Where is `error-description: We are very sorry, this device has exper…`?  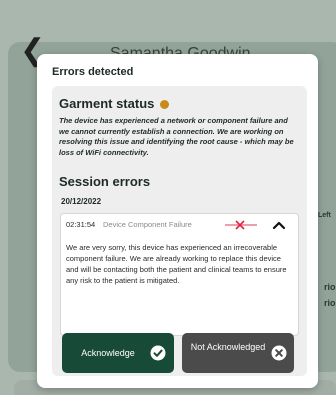
error-description: We are very sorry, this device has exper… is located at coordinates (176, 264).